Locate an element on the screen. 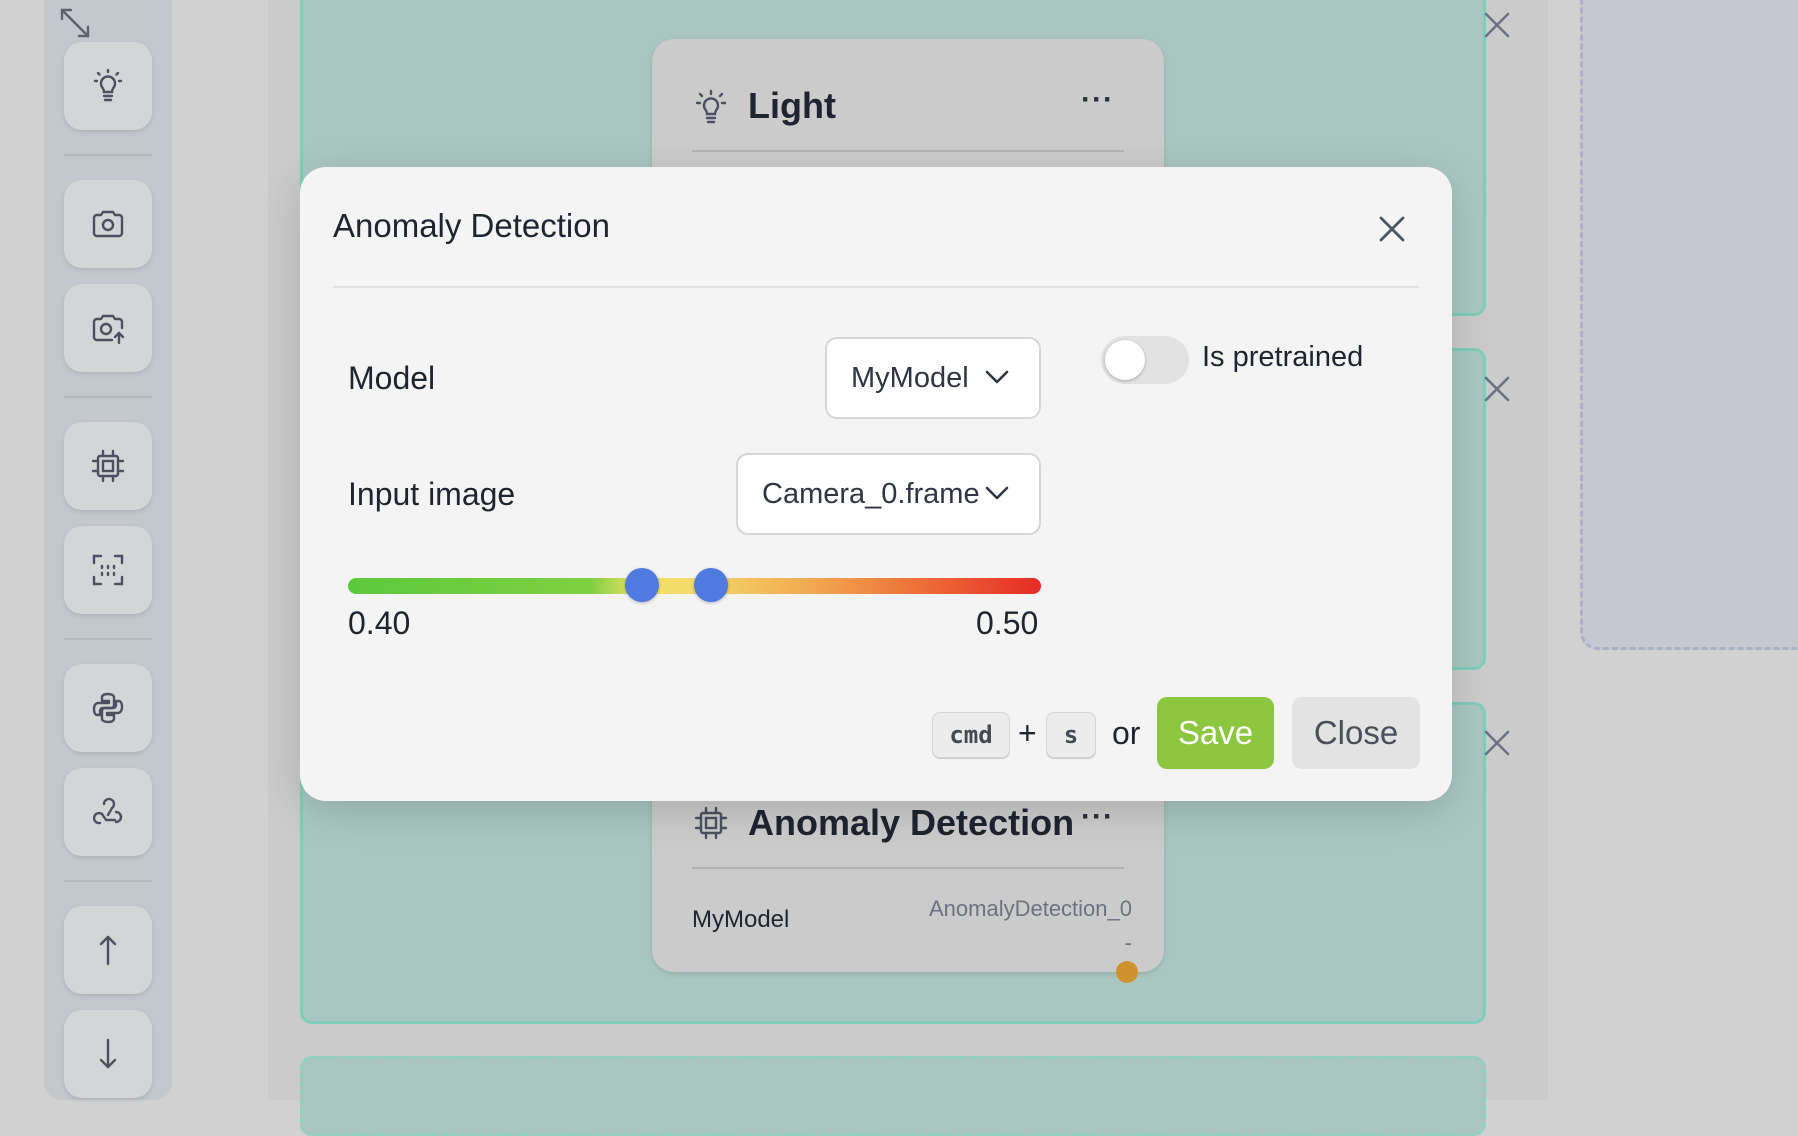 The height and width of the screenshot is (1136, 1798). shortcut-key-cmd: cmd is located at coordinates (971, 735).